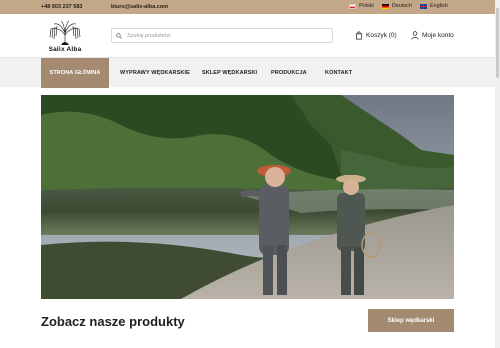 This screenshot has height=348, width=500. What do you see at coordinates (423, 6) in the screenshot?
I see `uk-flag-icon` at bounding box center [423, 6].